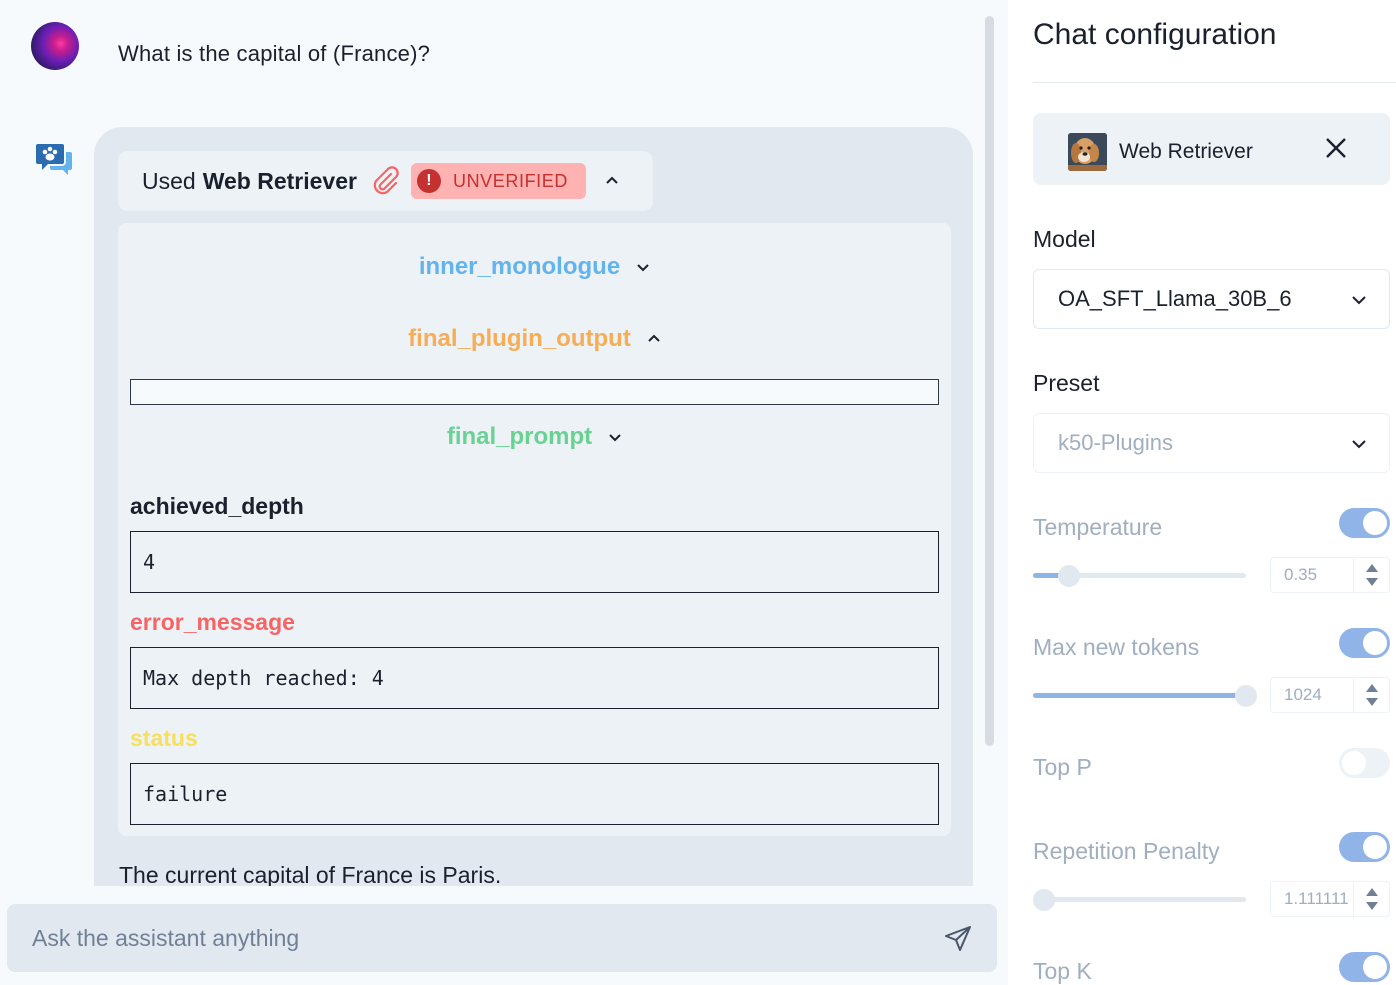 This screenshot has height=985, width=1396. I want to click on max-new-tokens-toggle, so click(1364, 643).